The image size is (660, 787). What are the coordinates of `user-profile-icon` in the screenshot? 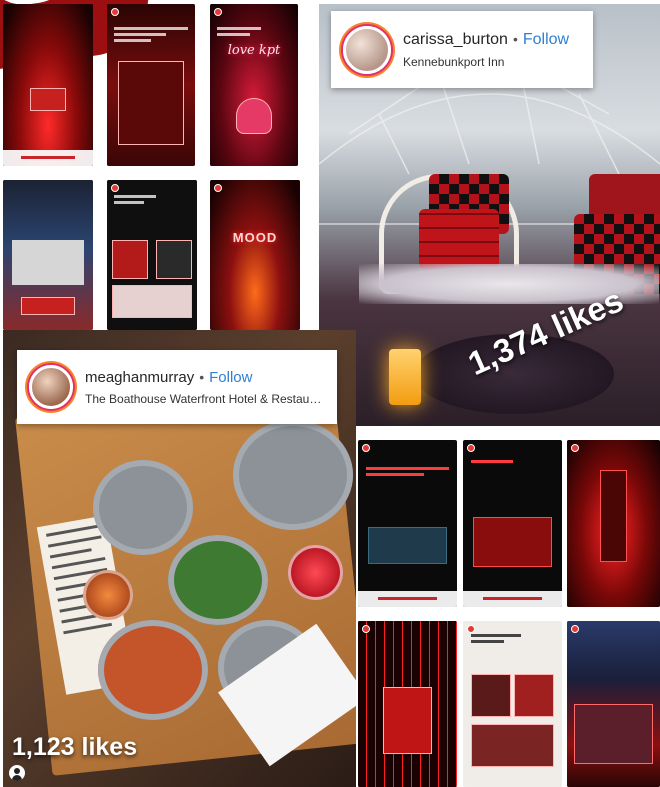 It's located at (17, 773).